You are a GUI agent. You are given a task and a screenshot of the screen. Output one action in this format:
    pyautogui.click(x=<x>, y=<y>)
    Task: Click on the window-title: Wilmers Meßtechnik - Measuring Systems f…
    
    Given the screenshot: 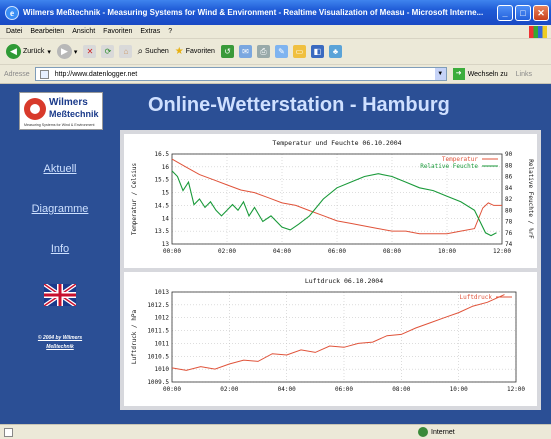 What is the action you would take?
    pyautogui.click(x=253, y=12)
    